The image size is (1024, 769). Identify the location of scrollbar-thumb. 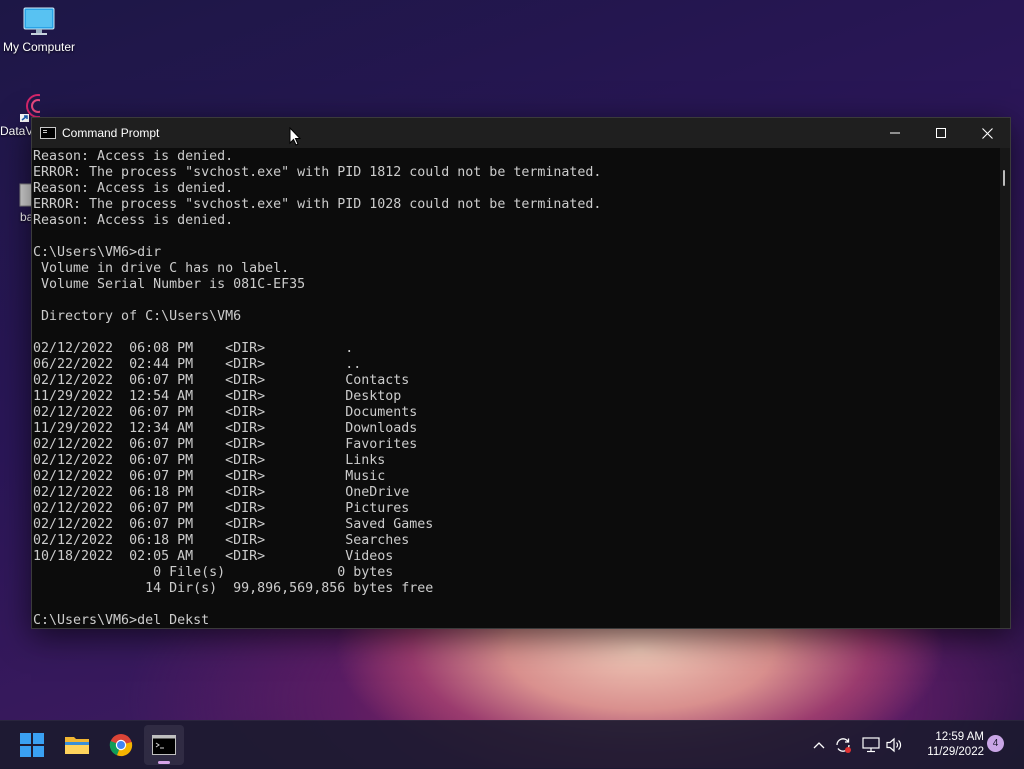
(1004, 178).